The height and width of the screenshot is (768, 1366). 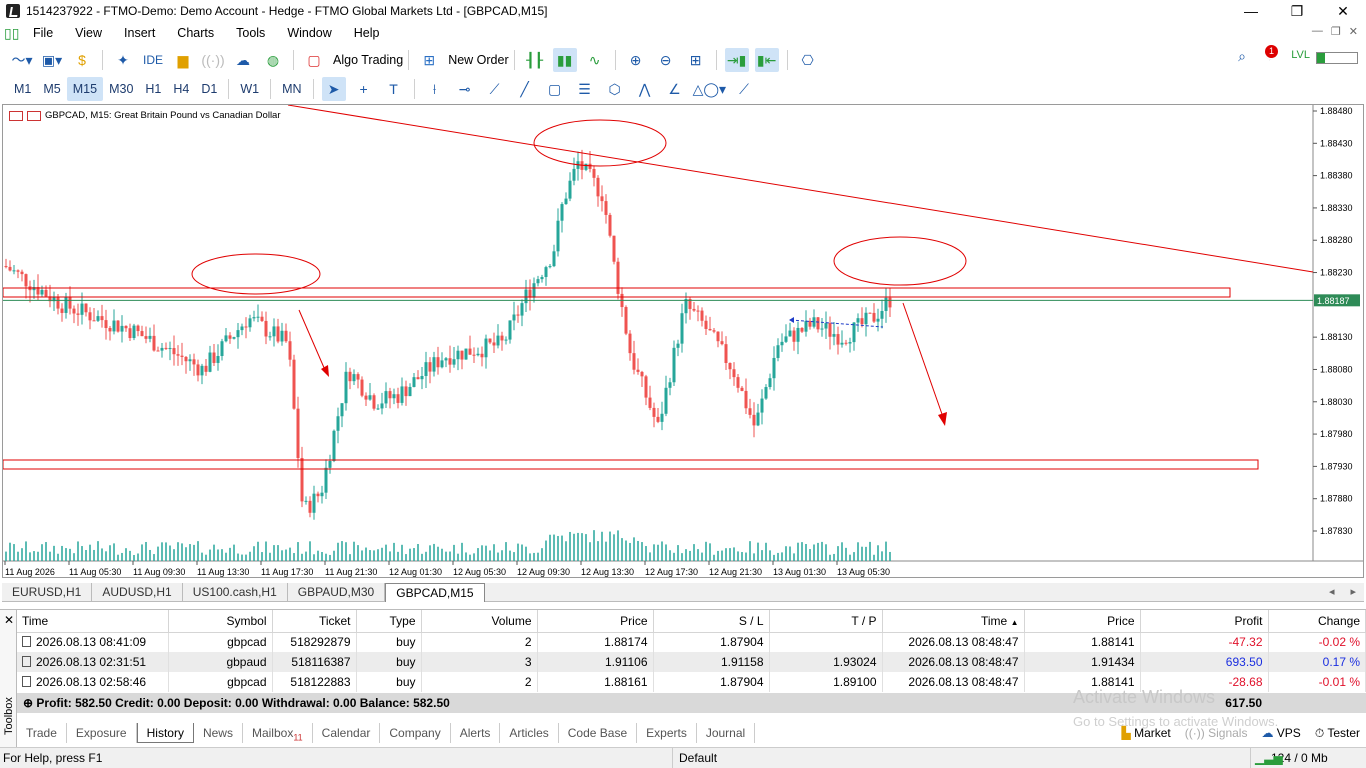 What do you see at coordinates (165, 733) in the screenshot?
I see `tab-history: History` at bounding box center [165, 733].